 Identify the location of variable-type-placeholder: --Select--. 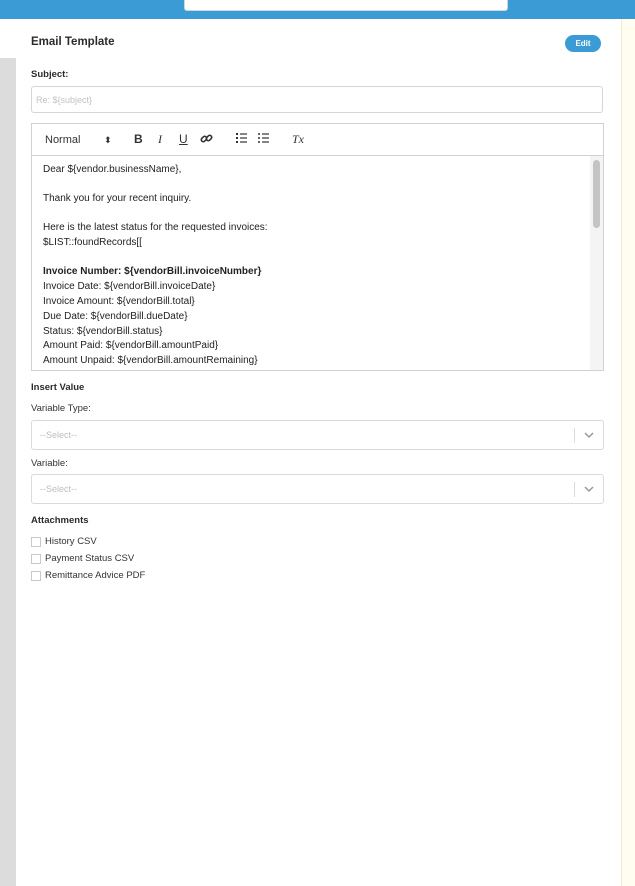
(59, 435).